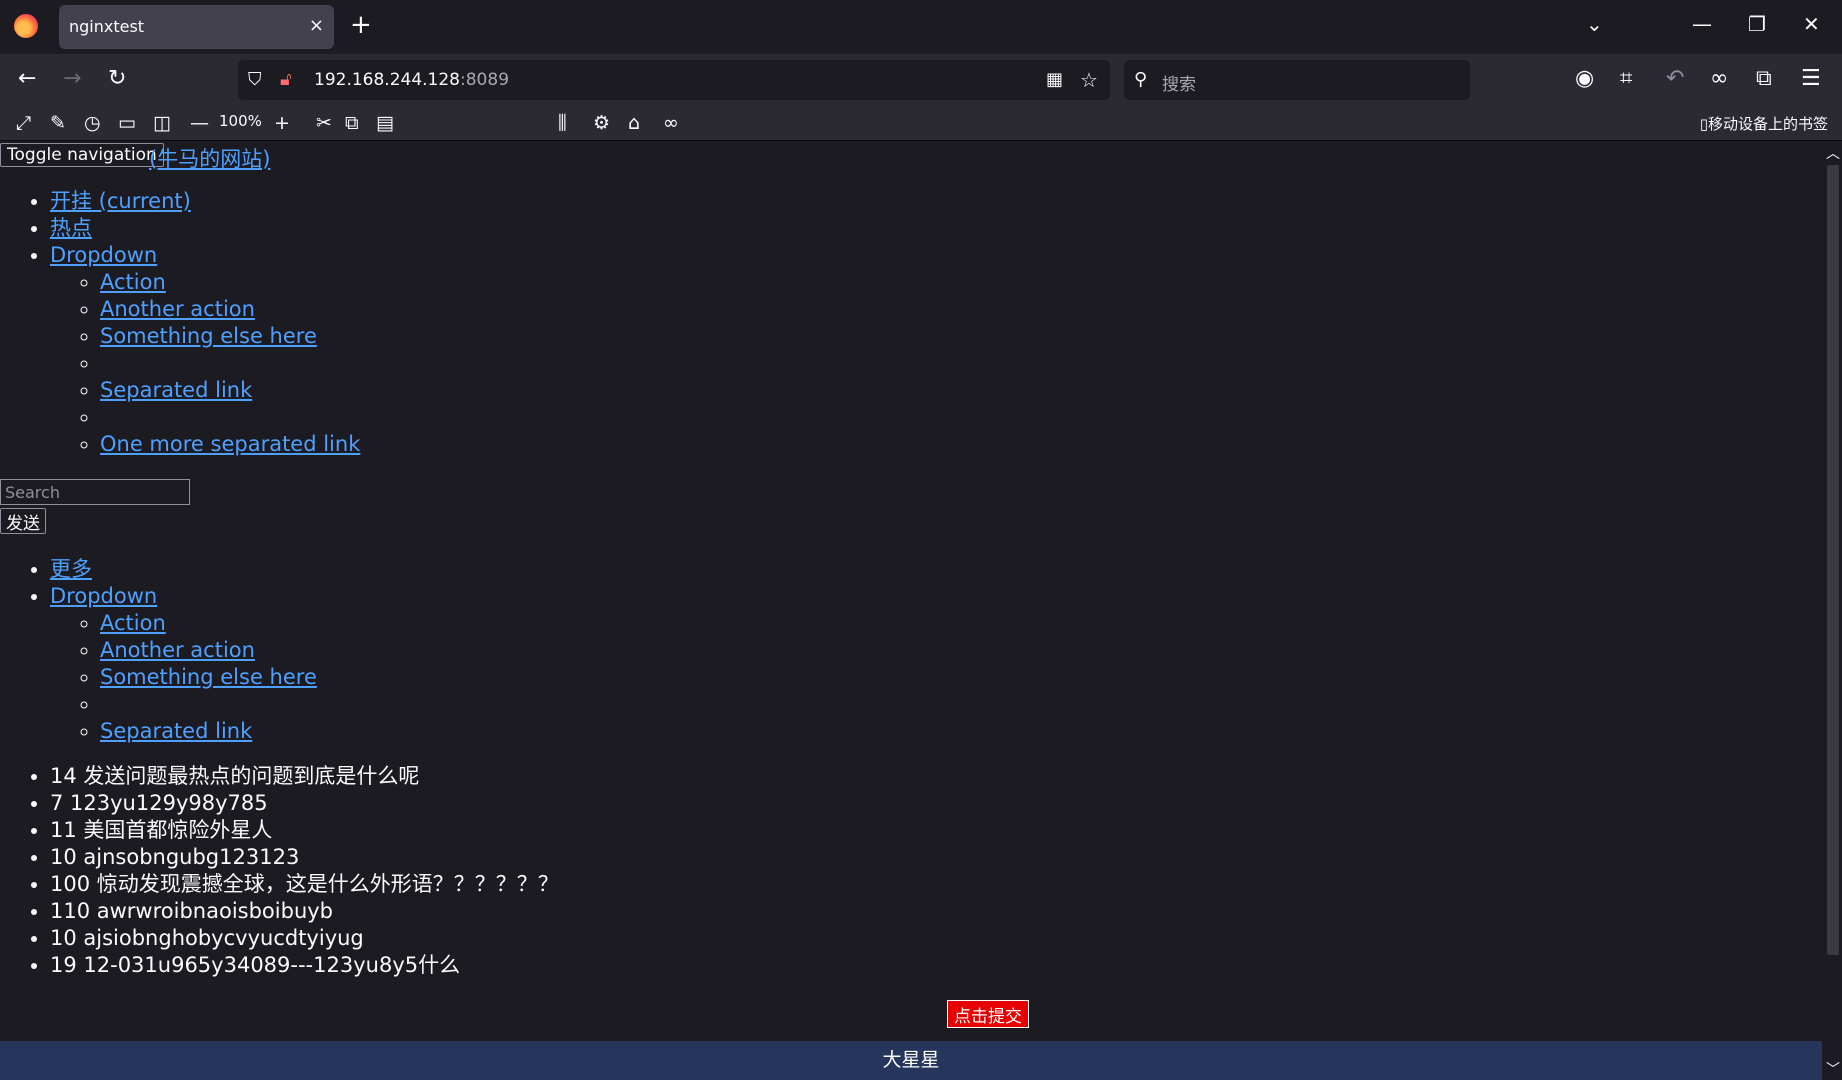 The height and width of the screenshot is (1080, 1842). I want to click on dropdown2-link-action: Action, so click(133, 623).